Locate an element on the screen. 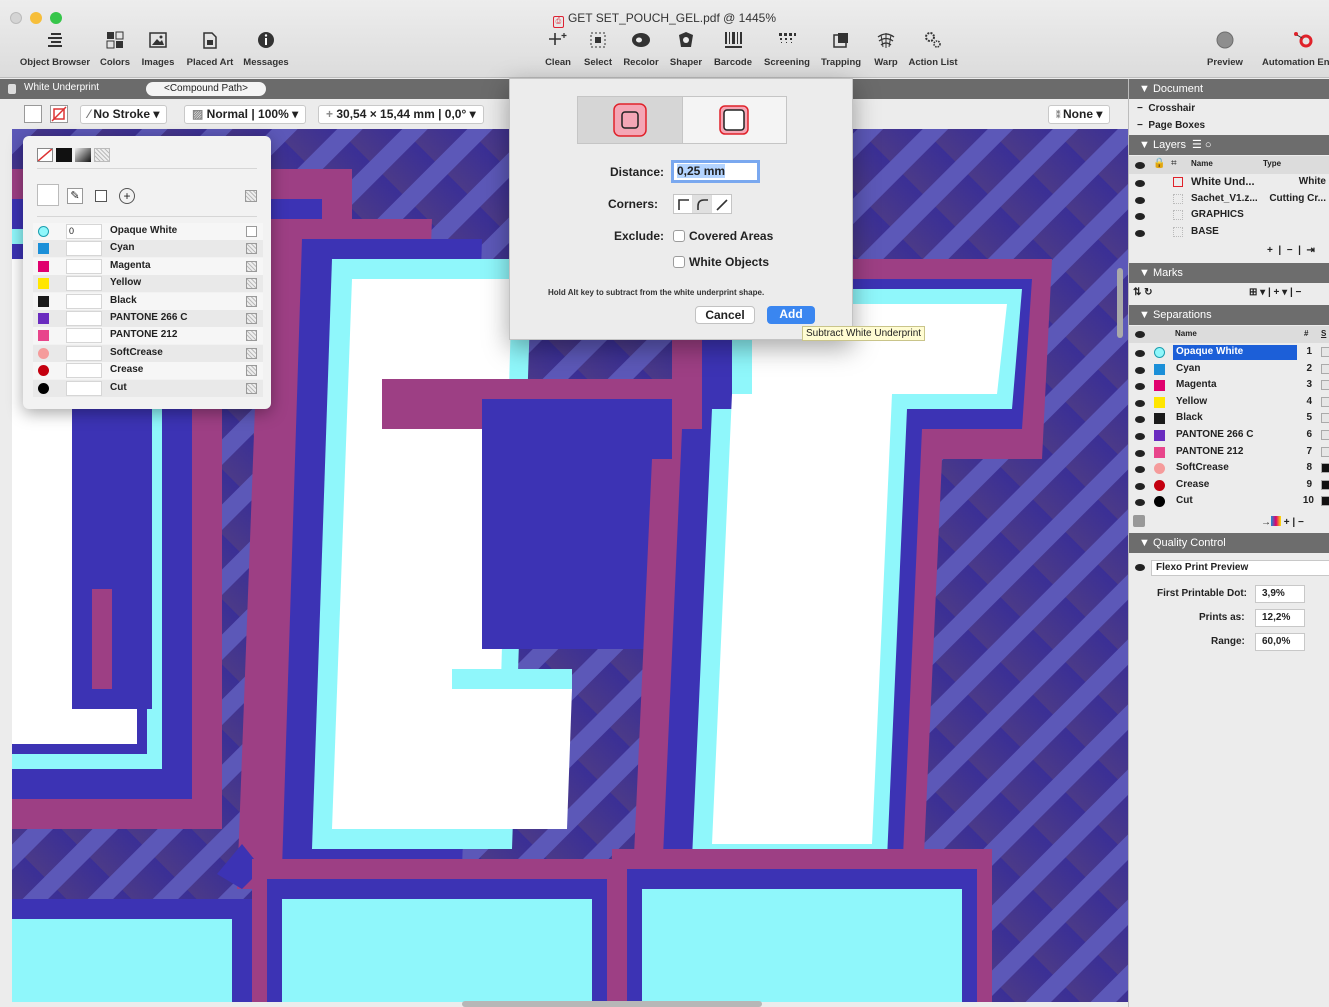  underprint-mode-segmented is located at coordinates (682, 120).